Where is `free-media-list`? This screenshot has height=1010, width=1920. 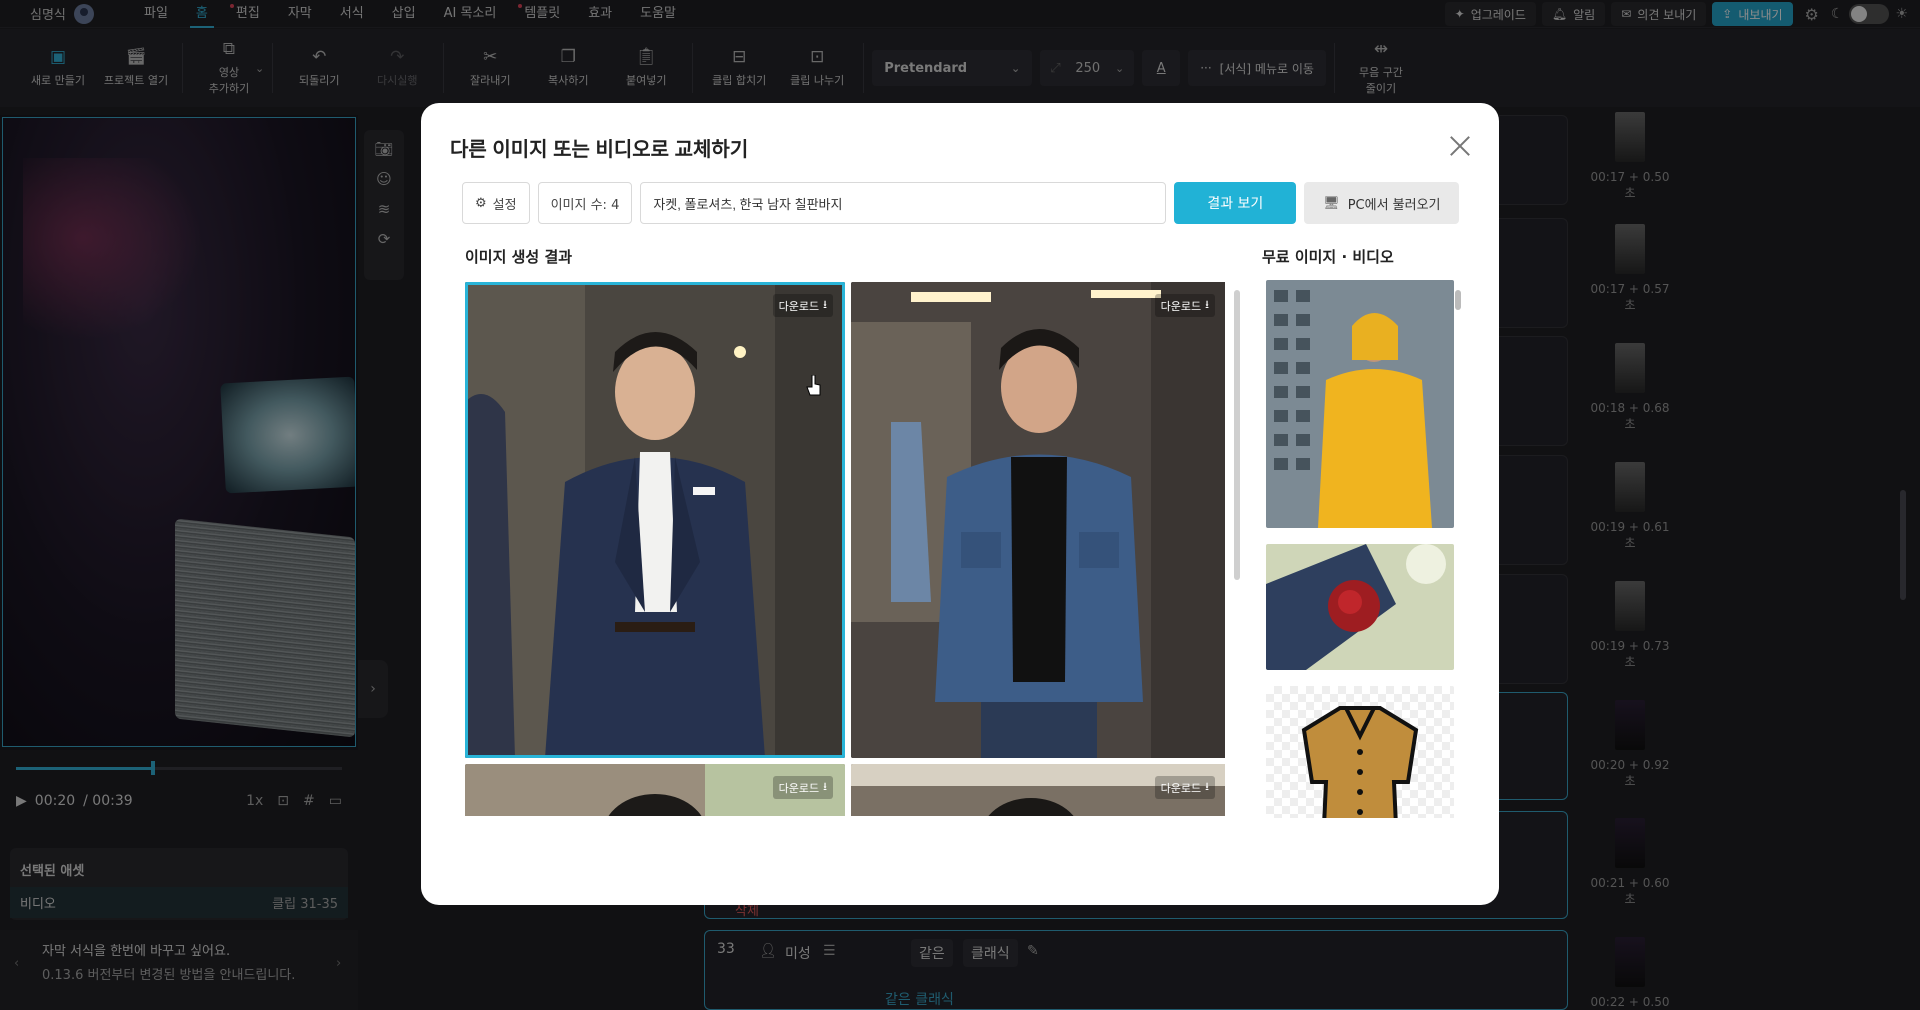 free-media-list is located at coordinates (1359, 548).